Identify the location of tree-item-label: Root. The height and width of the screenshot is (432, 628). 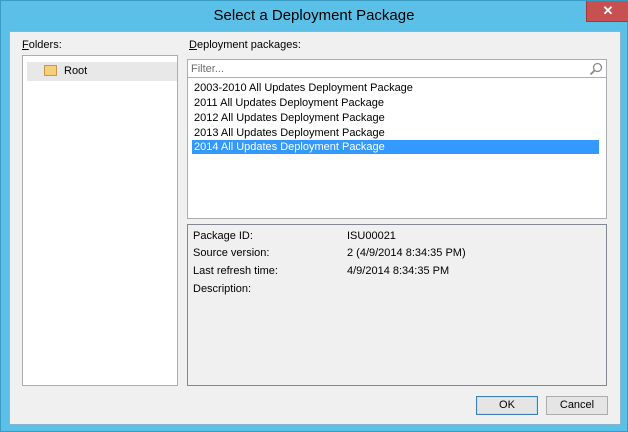
(76, 71).